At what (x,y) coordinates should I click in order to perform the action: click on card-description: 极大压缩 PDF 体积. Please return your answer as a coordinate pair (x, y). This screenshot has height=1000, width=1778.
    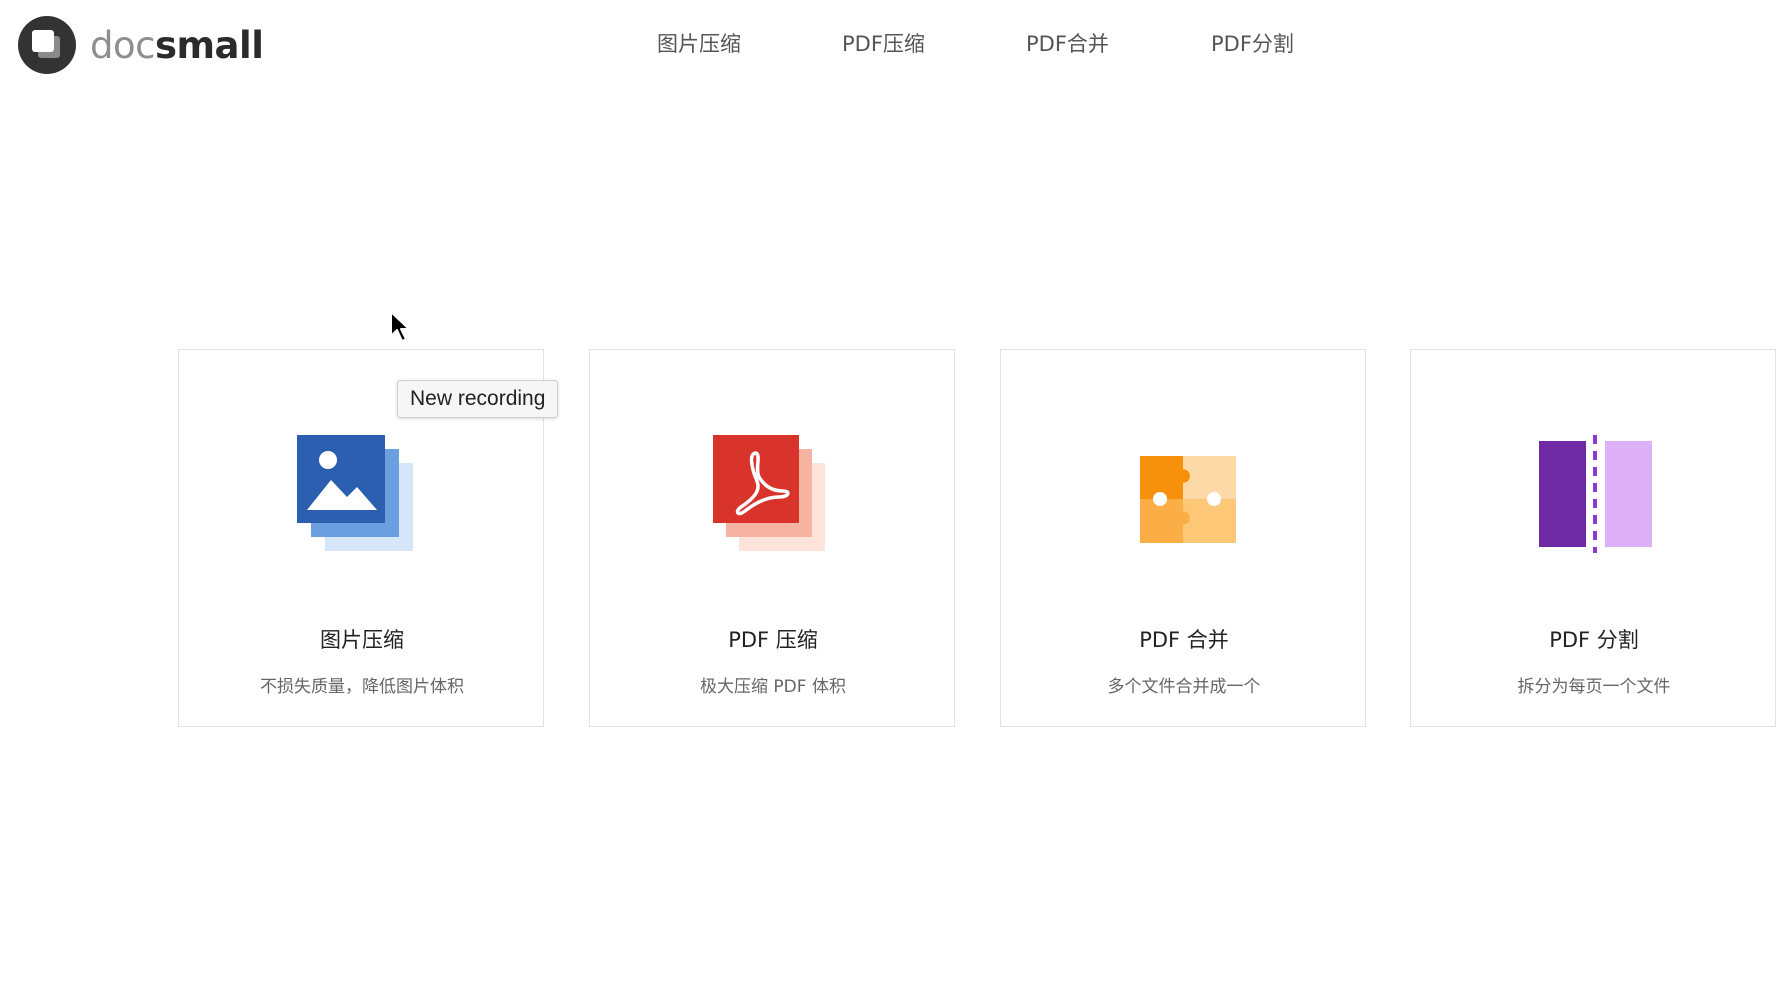
    Looking at the image, I should click on (773, 687).